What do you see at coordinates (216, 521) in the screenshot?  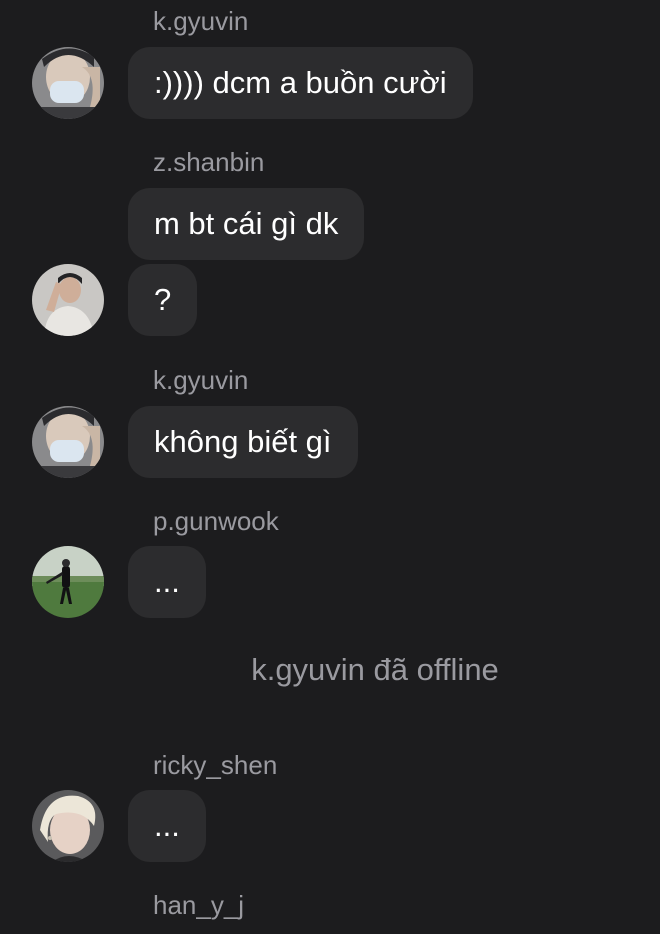 I see `sender-name: p.gunwook` at bounding box center [216, 521].